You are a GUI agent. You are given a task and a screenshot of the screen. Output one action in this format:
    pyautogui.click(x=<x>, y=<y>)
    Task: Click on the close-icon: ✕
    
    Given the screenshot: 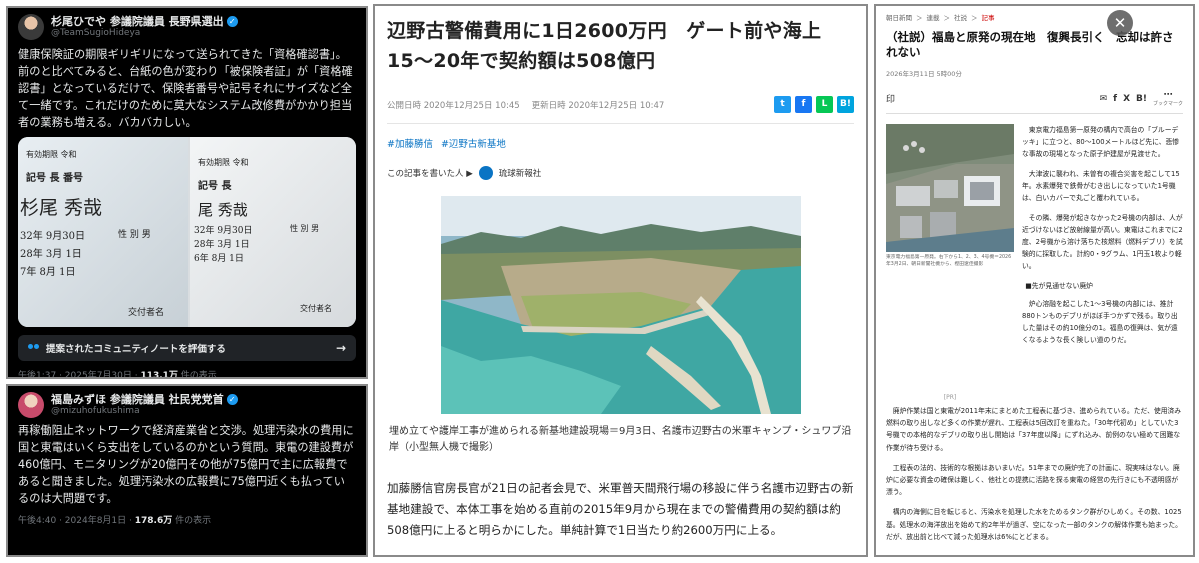 What is the action you would take?
    pyautogui.click(x=1120, y=23)
    